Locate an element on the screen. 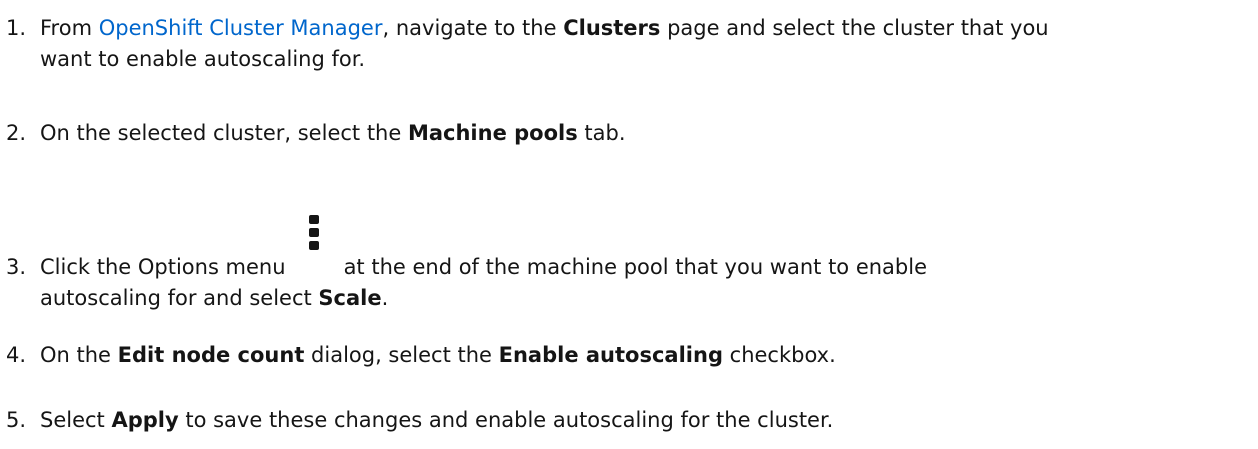 This screenshot has height=449, width=1258. step-text-segment: checkbox. is located at coordinates (779, 355).